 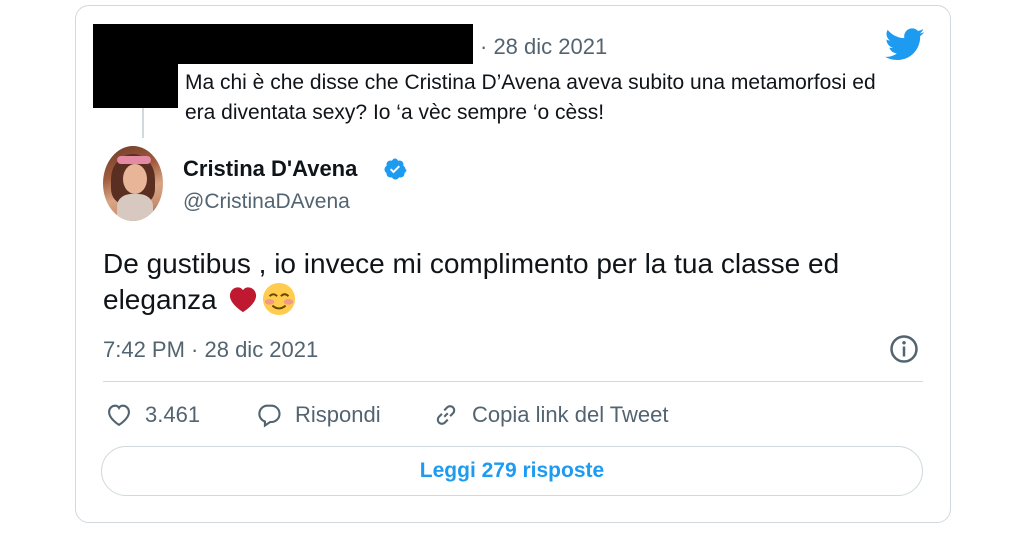 I want to click on redacted-avatar, so click(x=135, y=86).